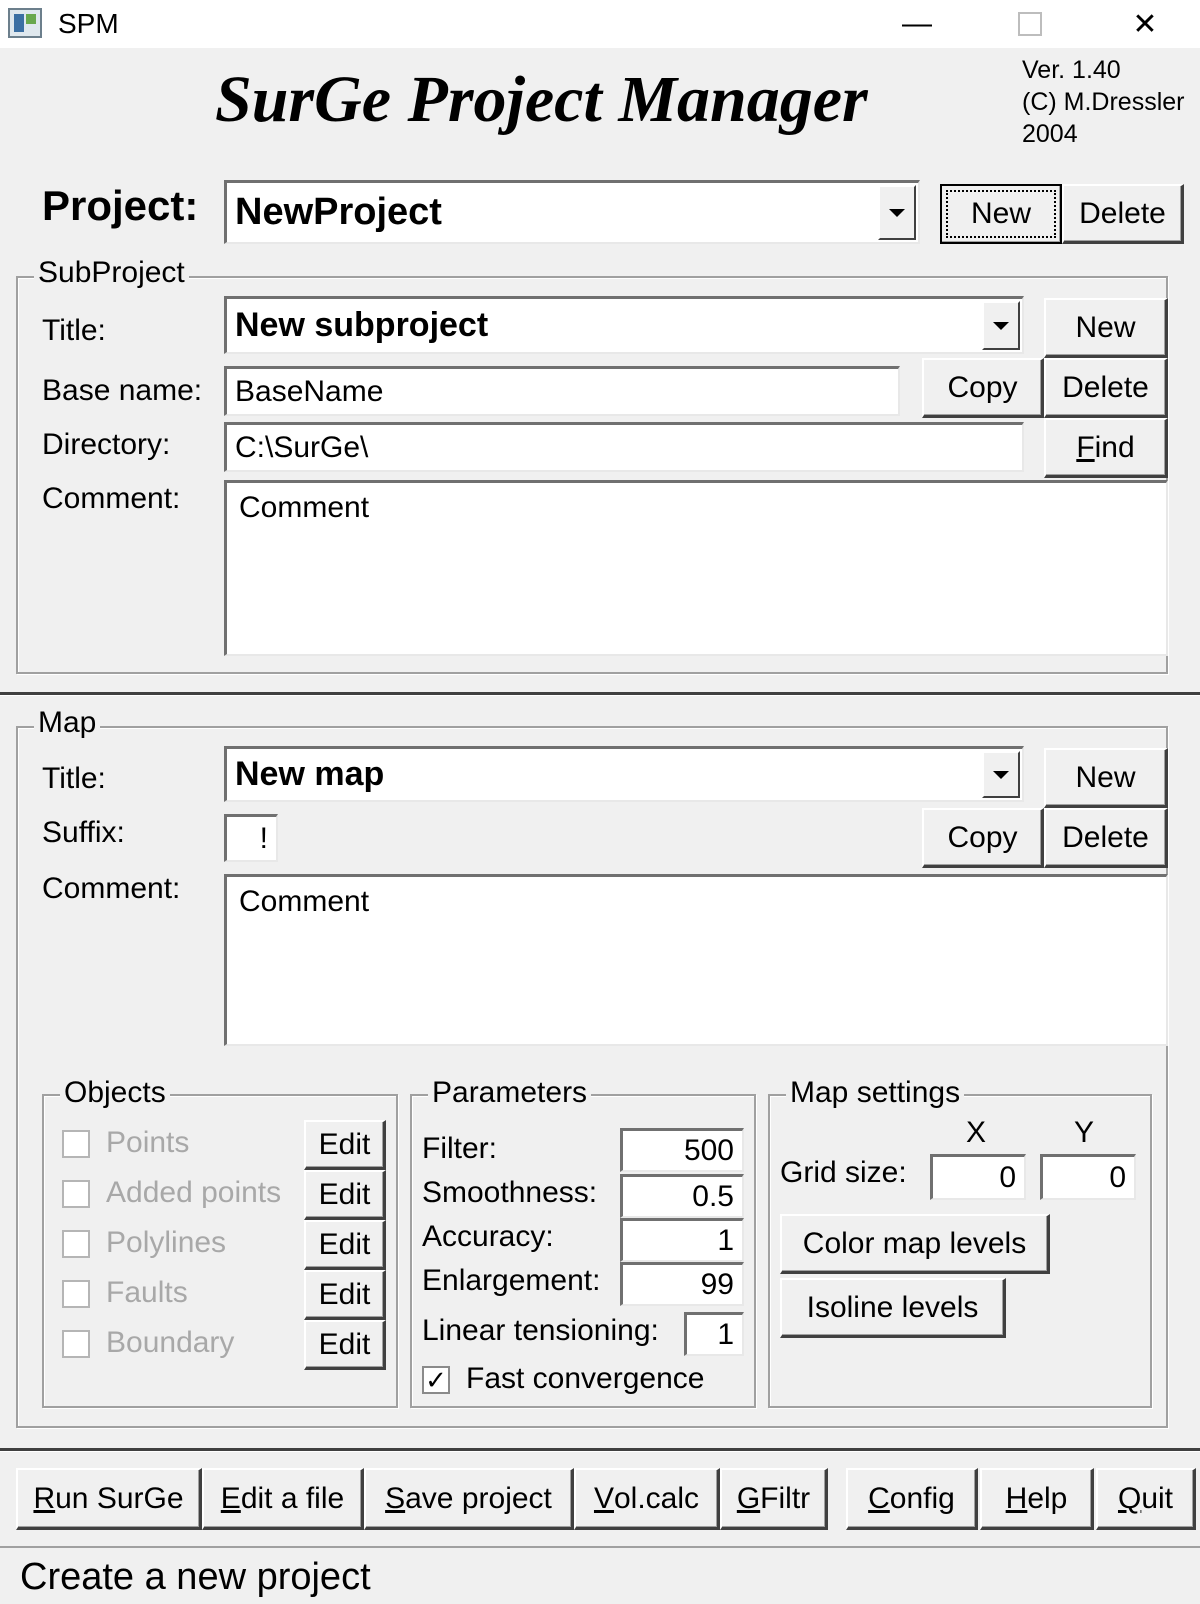 The width and height of the screenshot is (1200, 1604). Describe the element at coordinates (511, 1280) in the screenshot. I see `enlargement-label: Enlargement:` at that location.